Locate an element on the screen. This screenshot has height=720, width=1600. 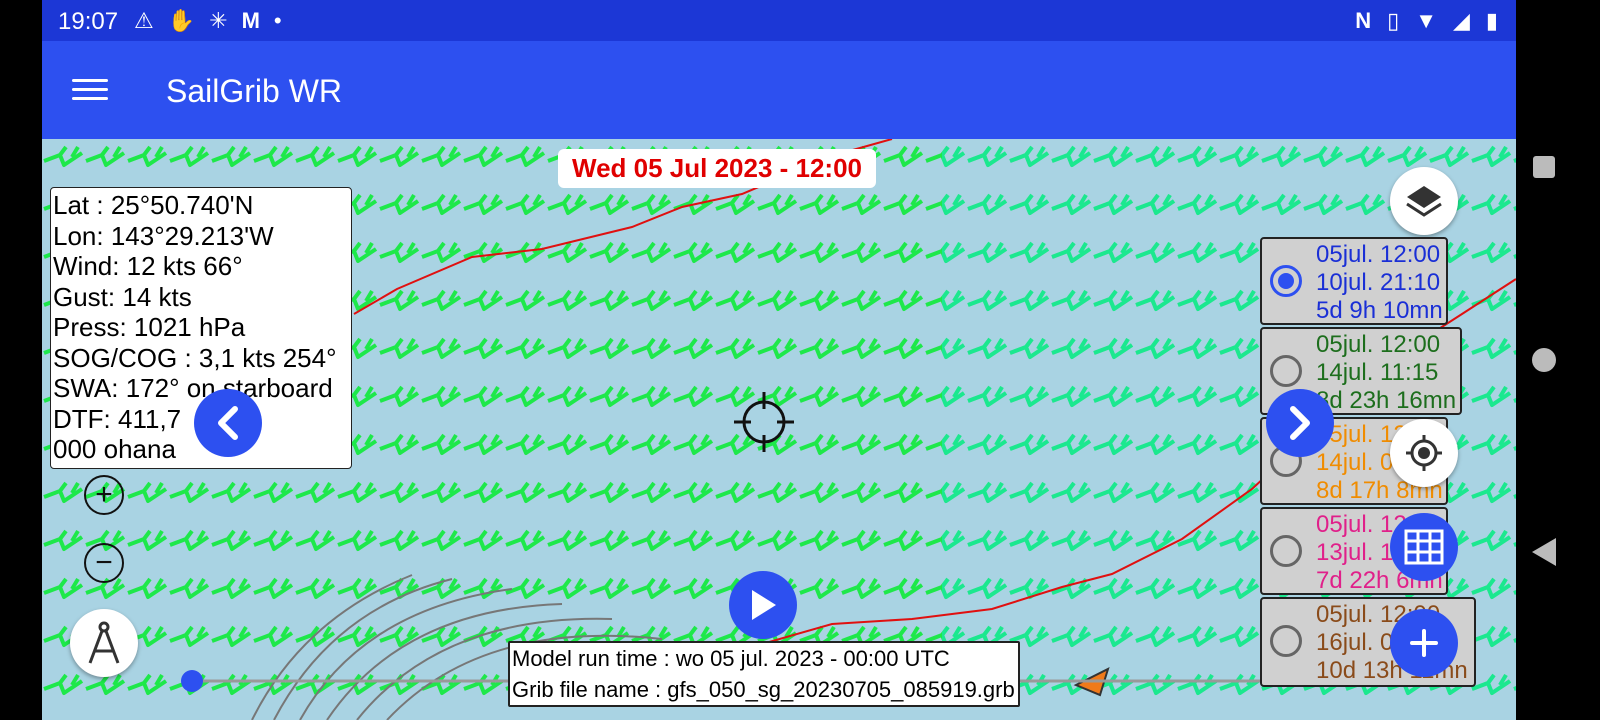
my-location-button is located at coordinates (1424, 453).